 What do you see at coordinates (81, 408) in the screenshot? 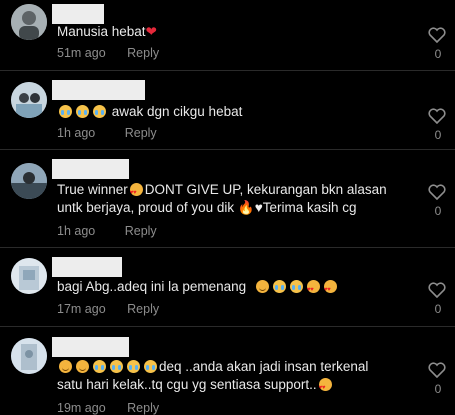
I see `comment-time: 19m ago` at bounding box center [81, 408].